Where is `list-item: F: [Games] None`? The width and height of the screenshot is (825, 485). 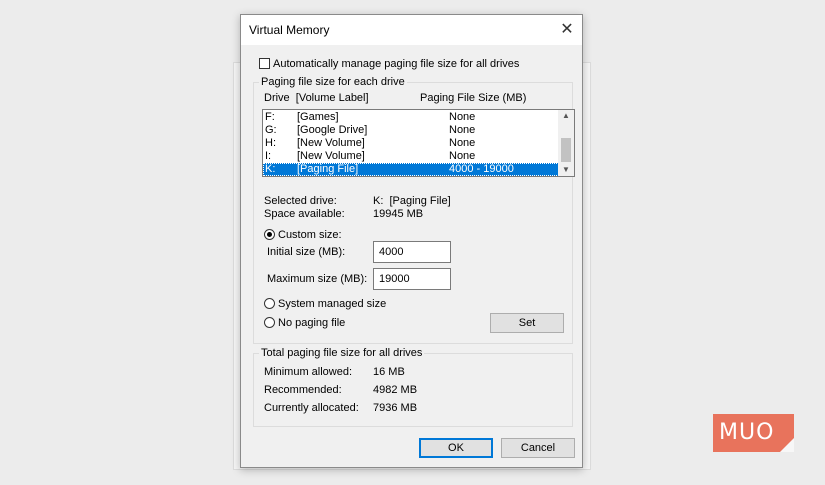
list-item: F: [Games] None is located at coordinates (411, 117).